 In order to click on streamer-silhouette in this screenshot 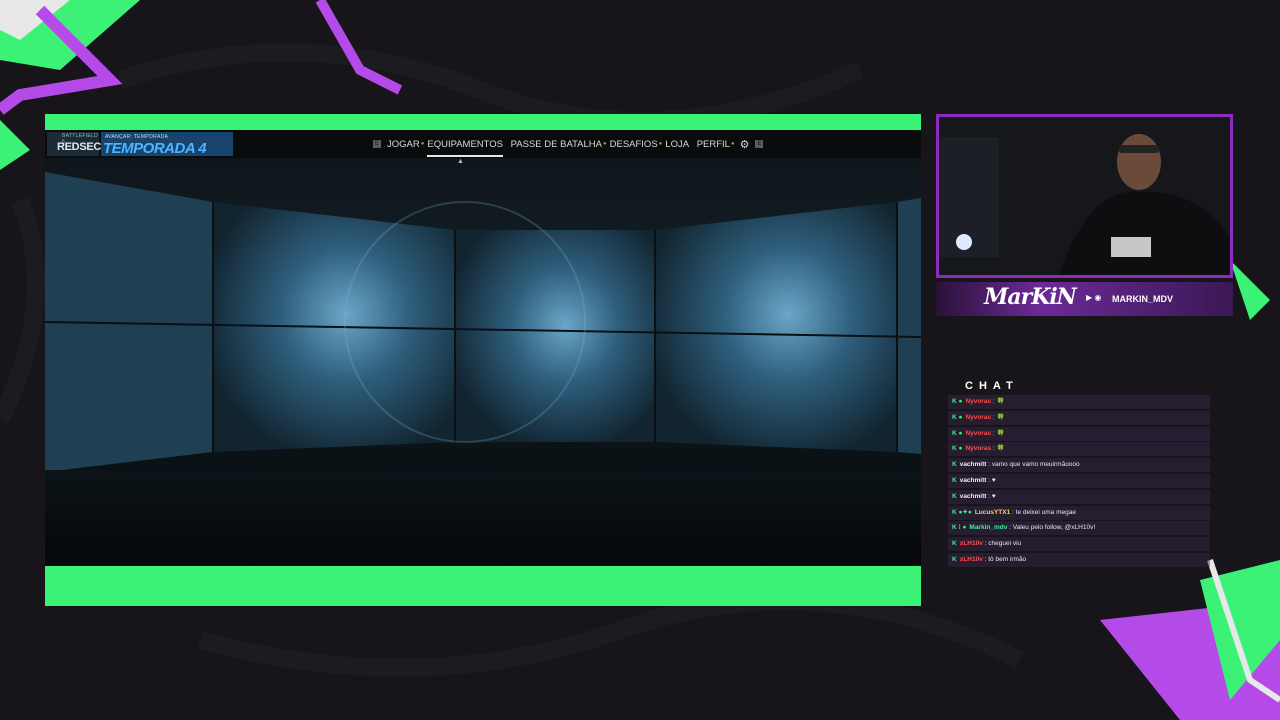, I will do `click(1084, 196)`.